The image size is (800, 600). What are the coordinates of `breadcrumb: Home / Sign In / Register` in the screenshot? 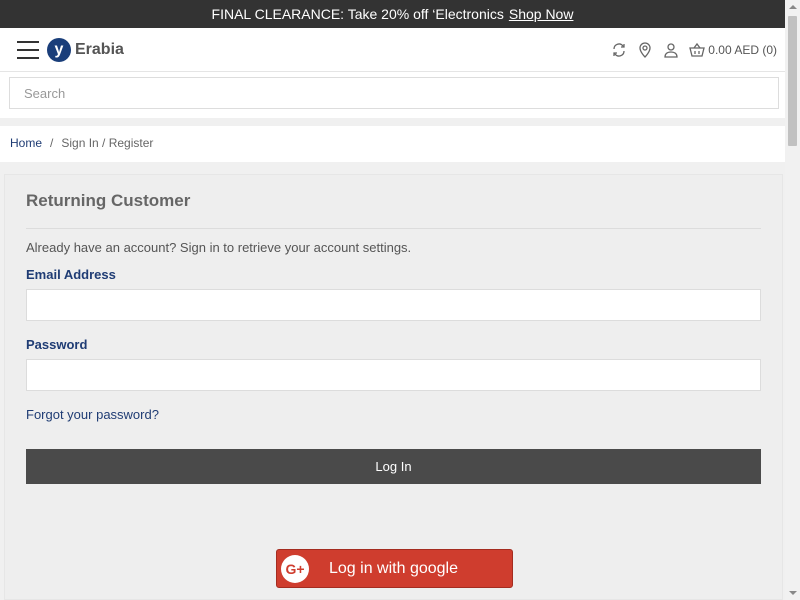 It's located at (81, 143).